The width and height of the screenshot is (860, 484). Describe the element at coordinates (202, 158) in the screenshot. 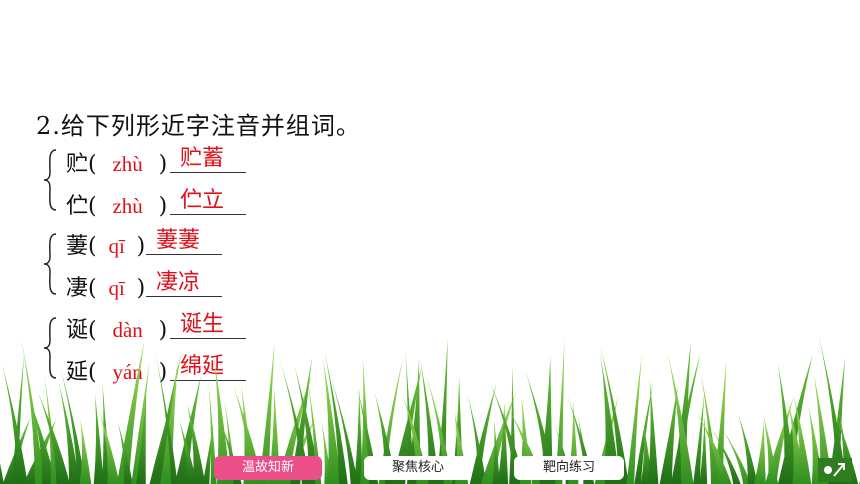

I see `word-answer: 贮蓄` at that location.